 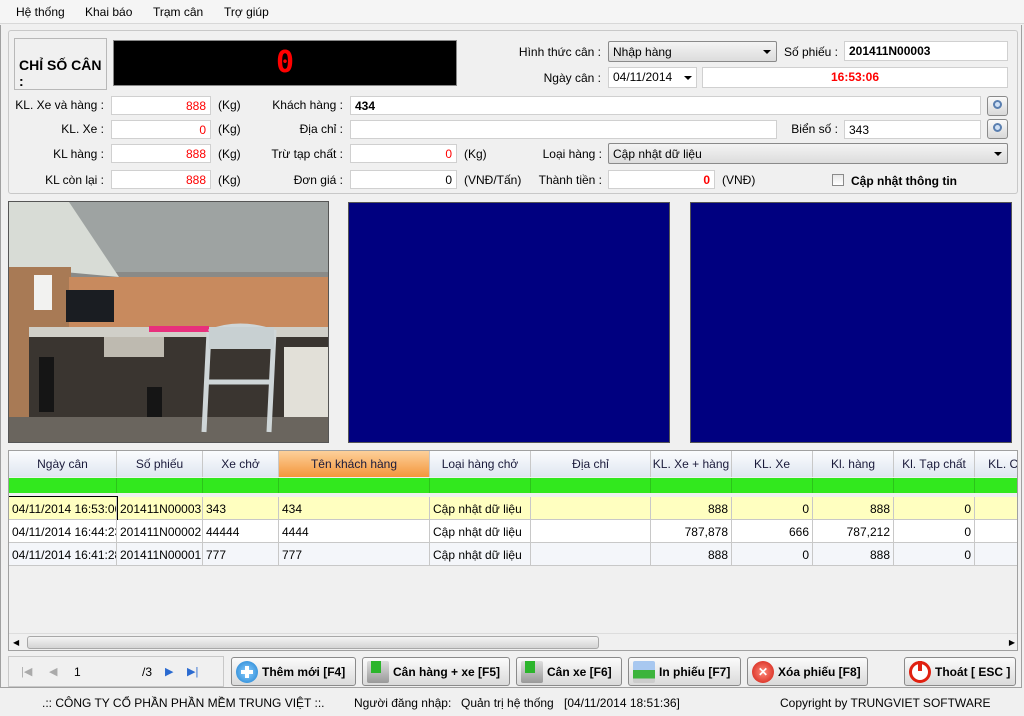 I want to click on kl-xe-field: 0, so click(x=161, y=129).